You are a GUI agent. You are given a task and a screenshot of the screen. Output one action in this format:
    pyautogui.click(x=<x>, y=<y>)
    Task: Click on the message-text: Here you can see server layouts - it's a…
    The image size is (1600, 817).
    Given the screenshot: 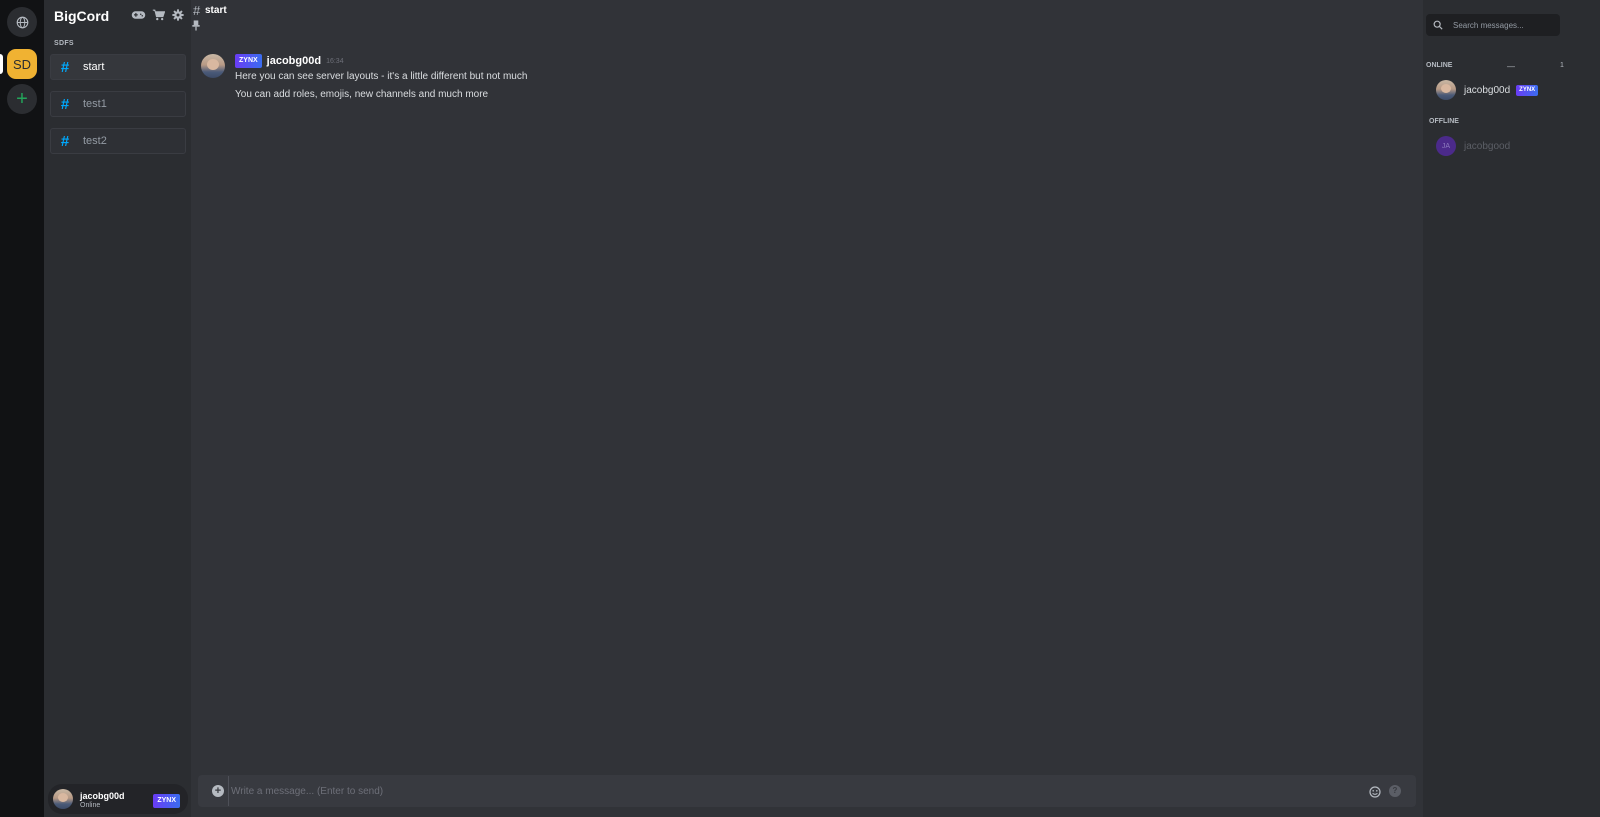 What is the action you would take?
    pyautogui.click(x=381, y=76)
    